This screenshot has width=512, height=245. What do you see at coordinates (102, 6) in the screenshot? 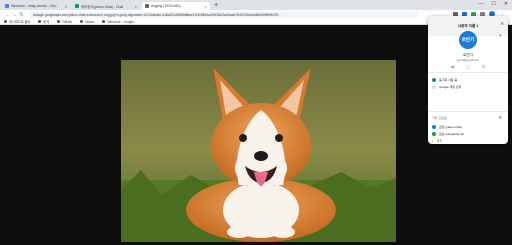
I see `tab-label: 외부링크(yahoo Chat) - Chat` at bounding box center [102, 6].